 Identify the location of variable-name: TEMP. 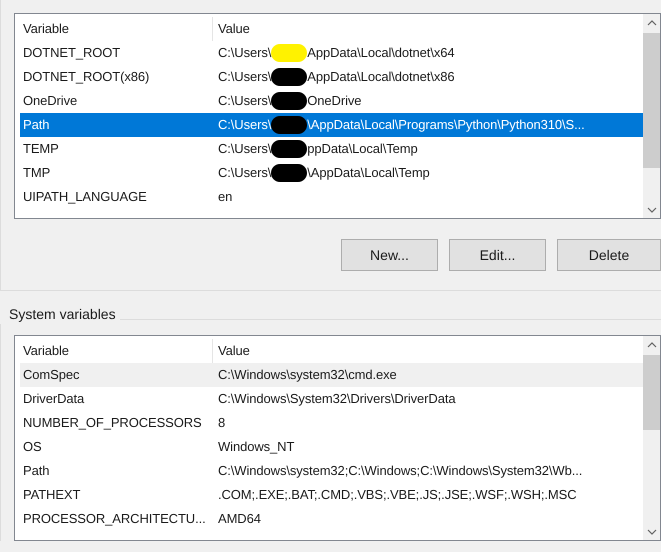
(41, 148).